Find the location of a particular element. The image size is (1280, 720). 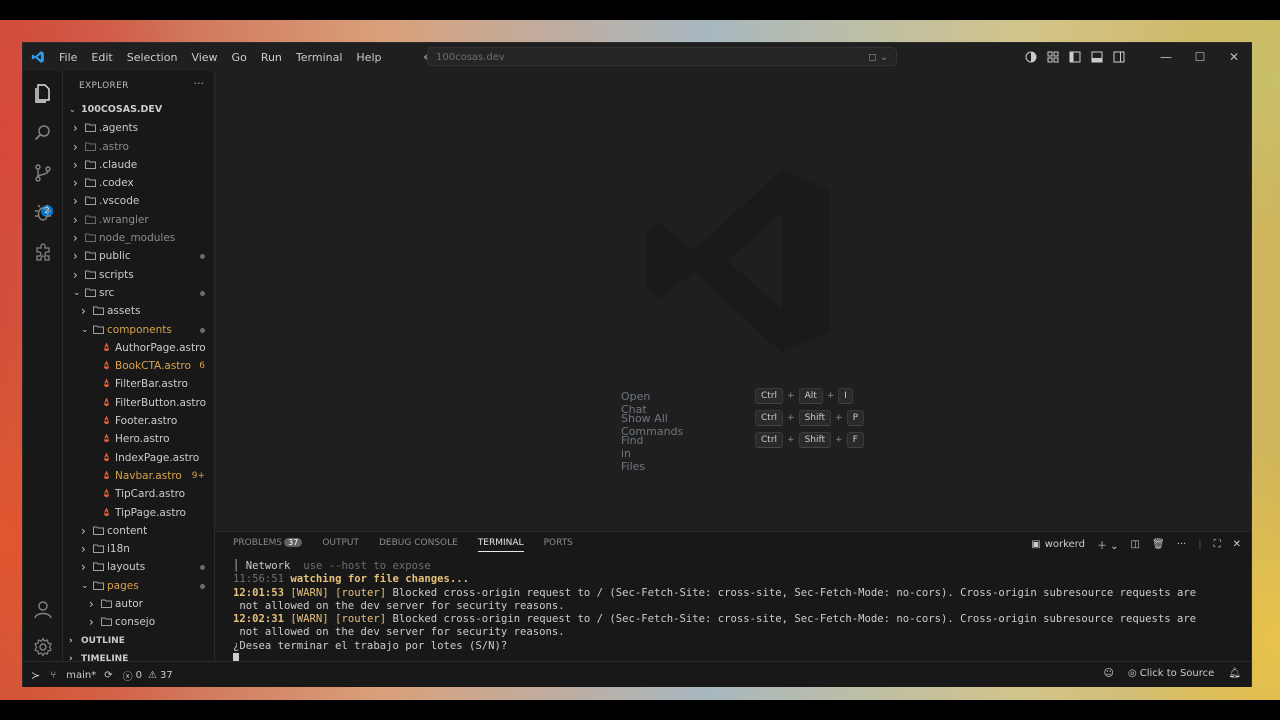

file-item: TipCard.astro is located at coordinates (138, 494).